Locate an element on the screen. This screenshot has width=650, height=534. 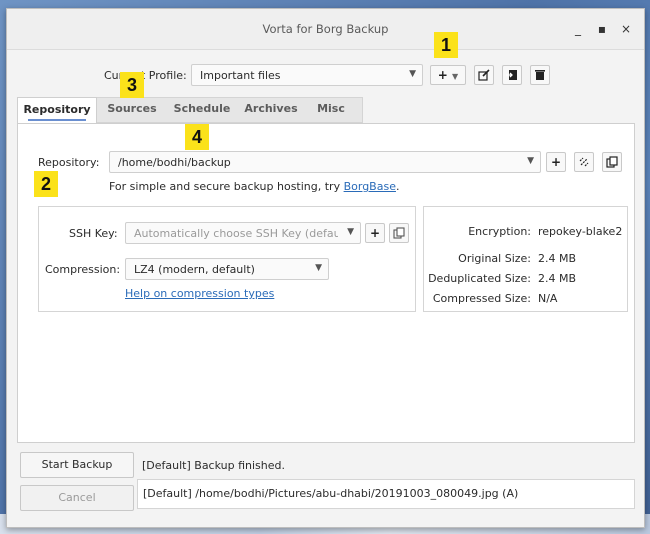
edit-profile-button is located at coordinates (484, 75).